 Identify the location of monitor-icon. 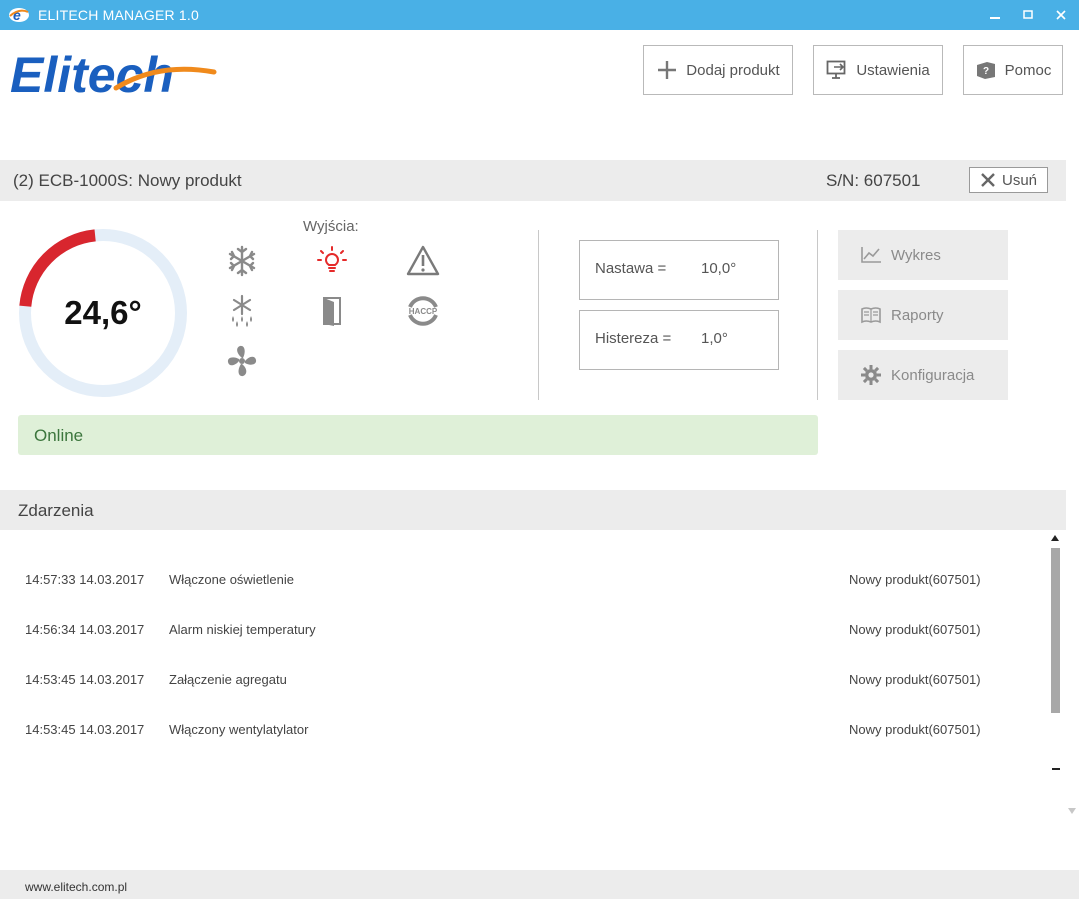
(836, 69).